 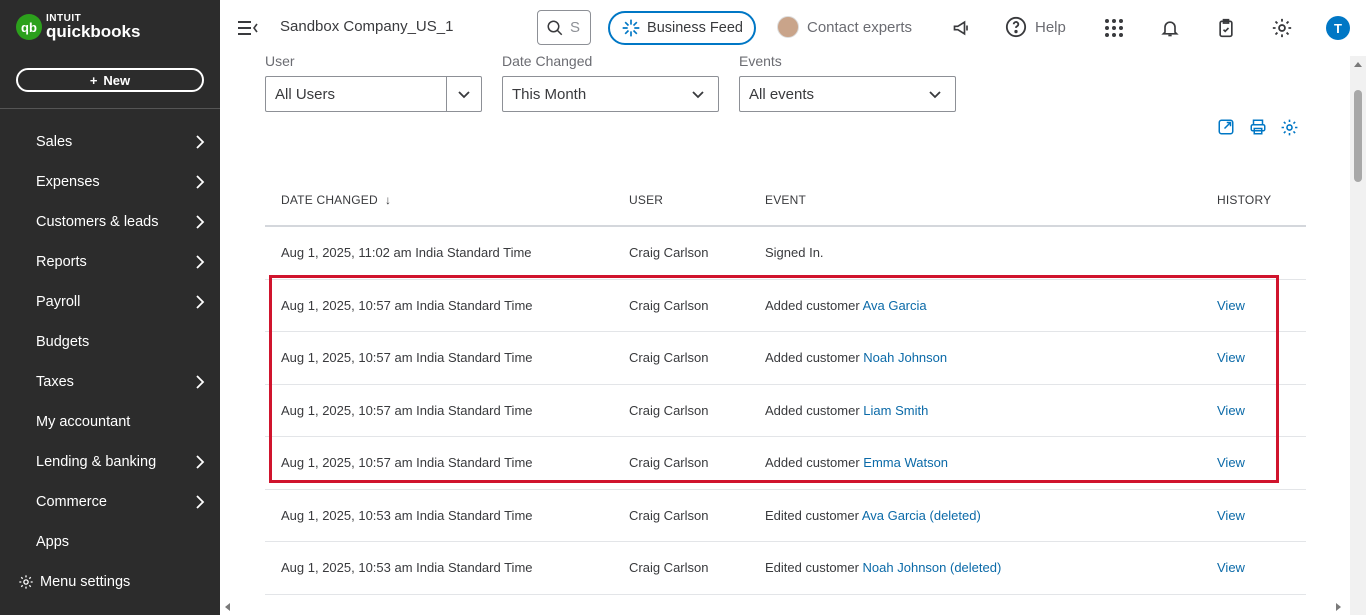 I want to click on business-feed-button: Business Feed, so click(x=682, y=28).